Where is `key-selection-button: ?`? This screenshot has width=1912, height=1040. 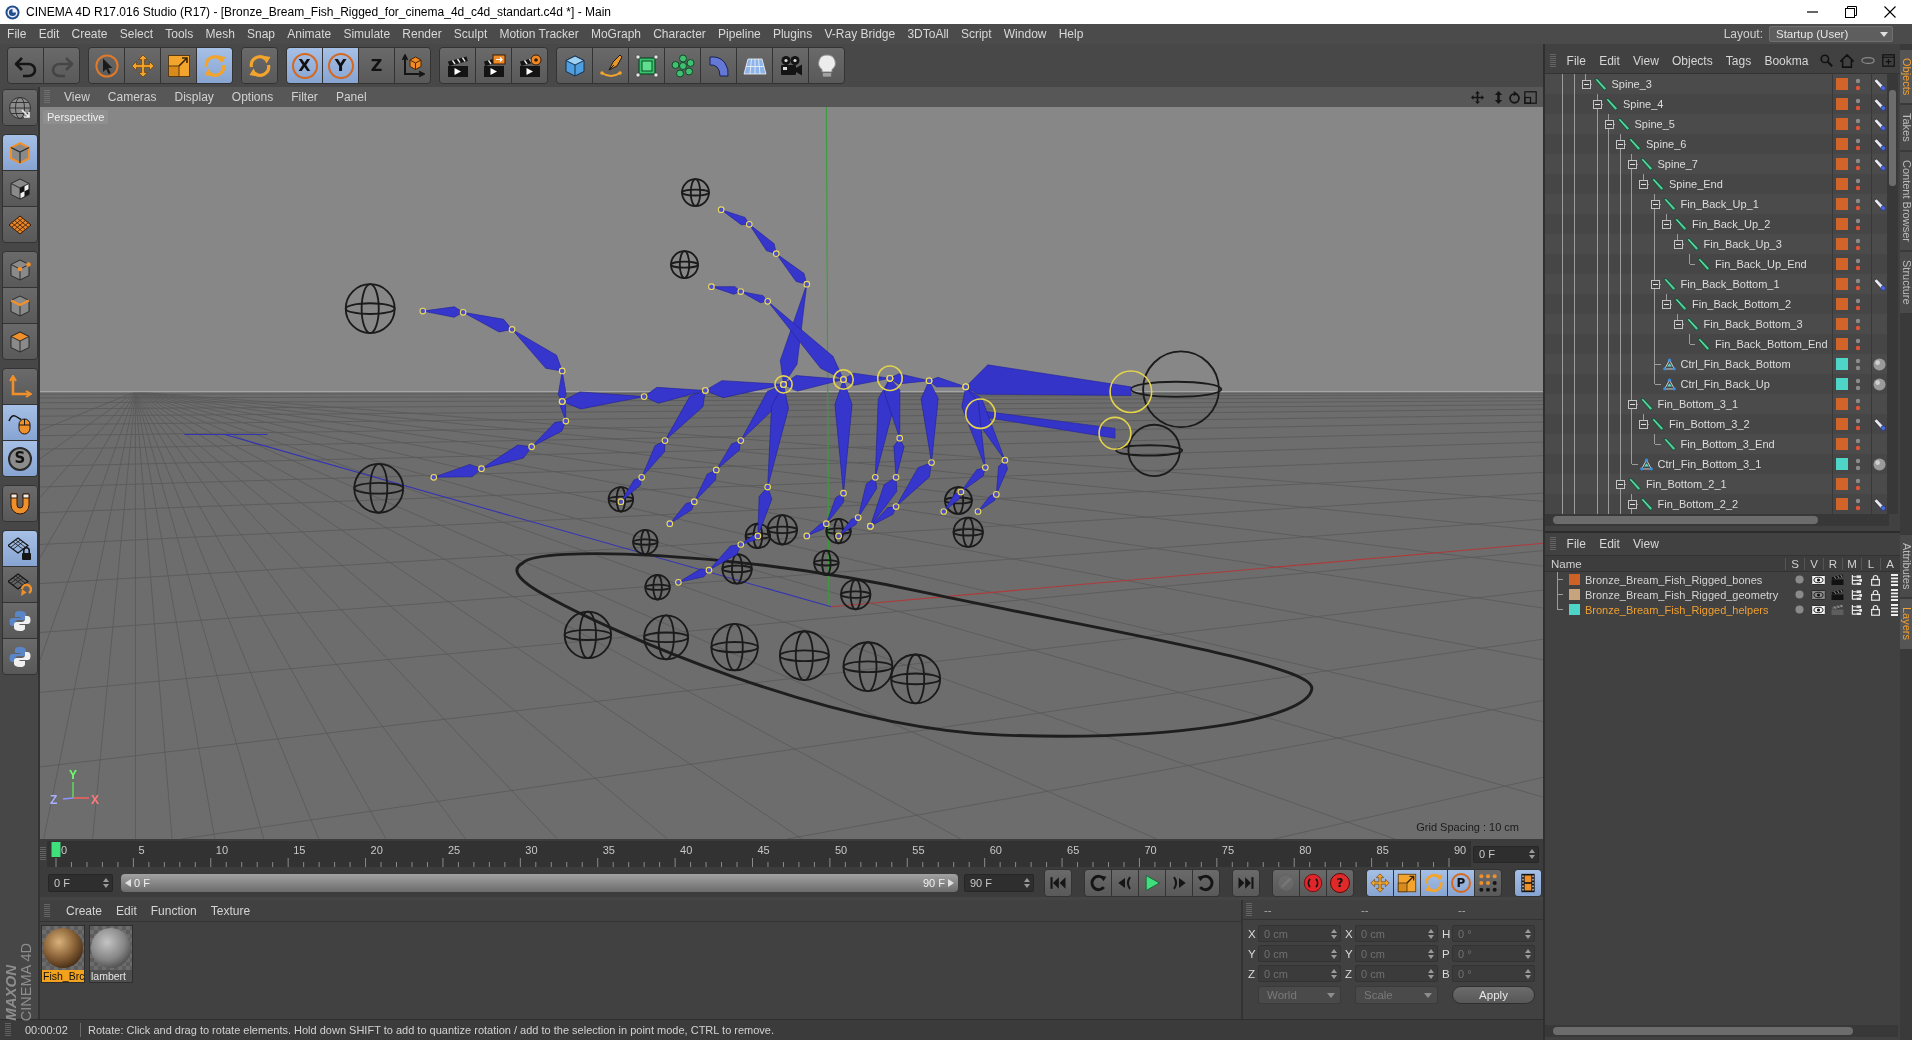
key-selection-button: ? is located at coordinates (1340, 883).